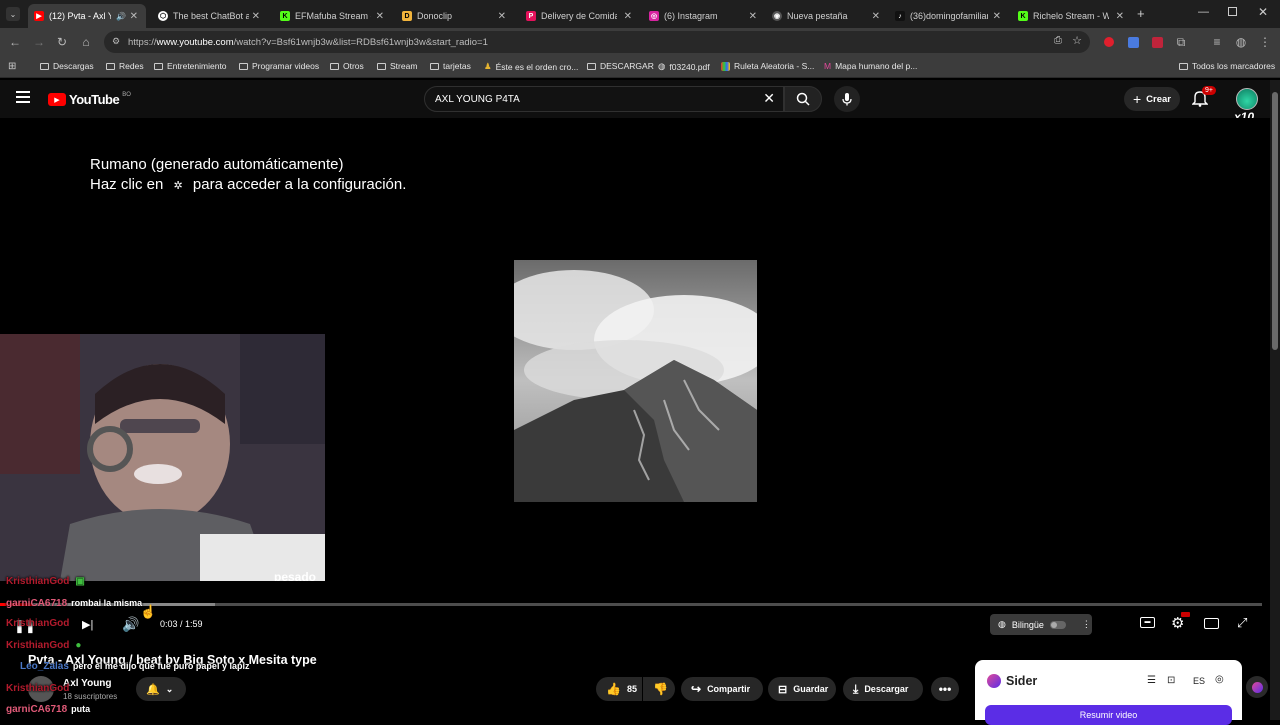  I want to click on subtitles-button: ▬, so click(1147, 622).